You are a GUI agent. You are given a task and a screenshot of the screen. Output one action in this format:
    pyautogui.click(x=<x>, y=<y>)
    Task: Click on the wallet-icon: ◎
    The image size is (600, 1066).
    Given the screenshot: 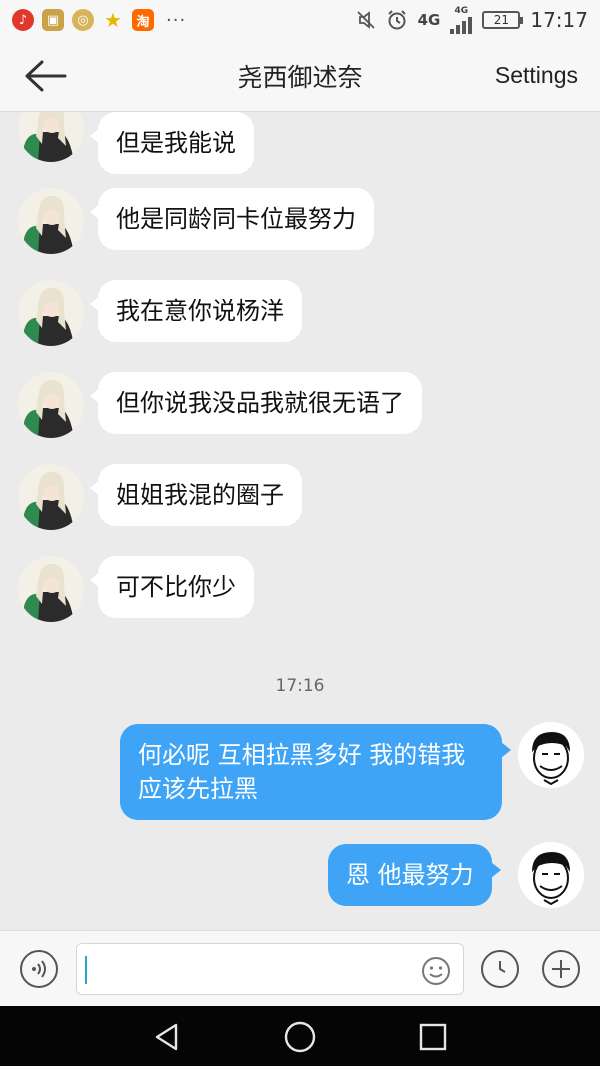 What is the action you would take?
    pyautogui.click(x=83, y=20)
    